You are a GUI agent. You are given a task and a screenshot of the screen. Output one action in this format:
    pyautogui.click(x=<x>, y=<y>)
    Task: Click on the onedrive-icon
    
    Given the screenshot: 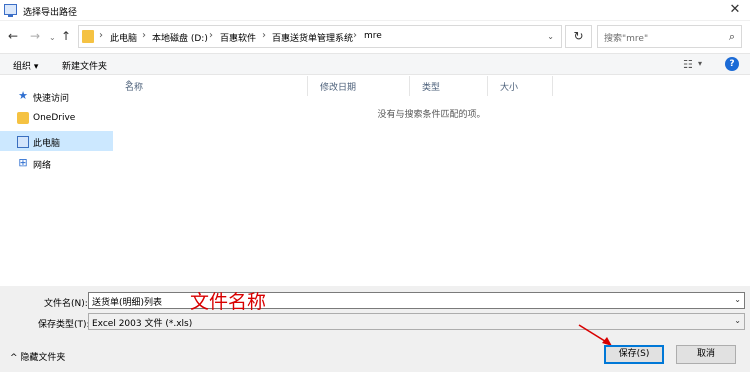 What is the action you would take?
    pyautogui.click(x=23, y=118)
    